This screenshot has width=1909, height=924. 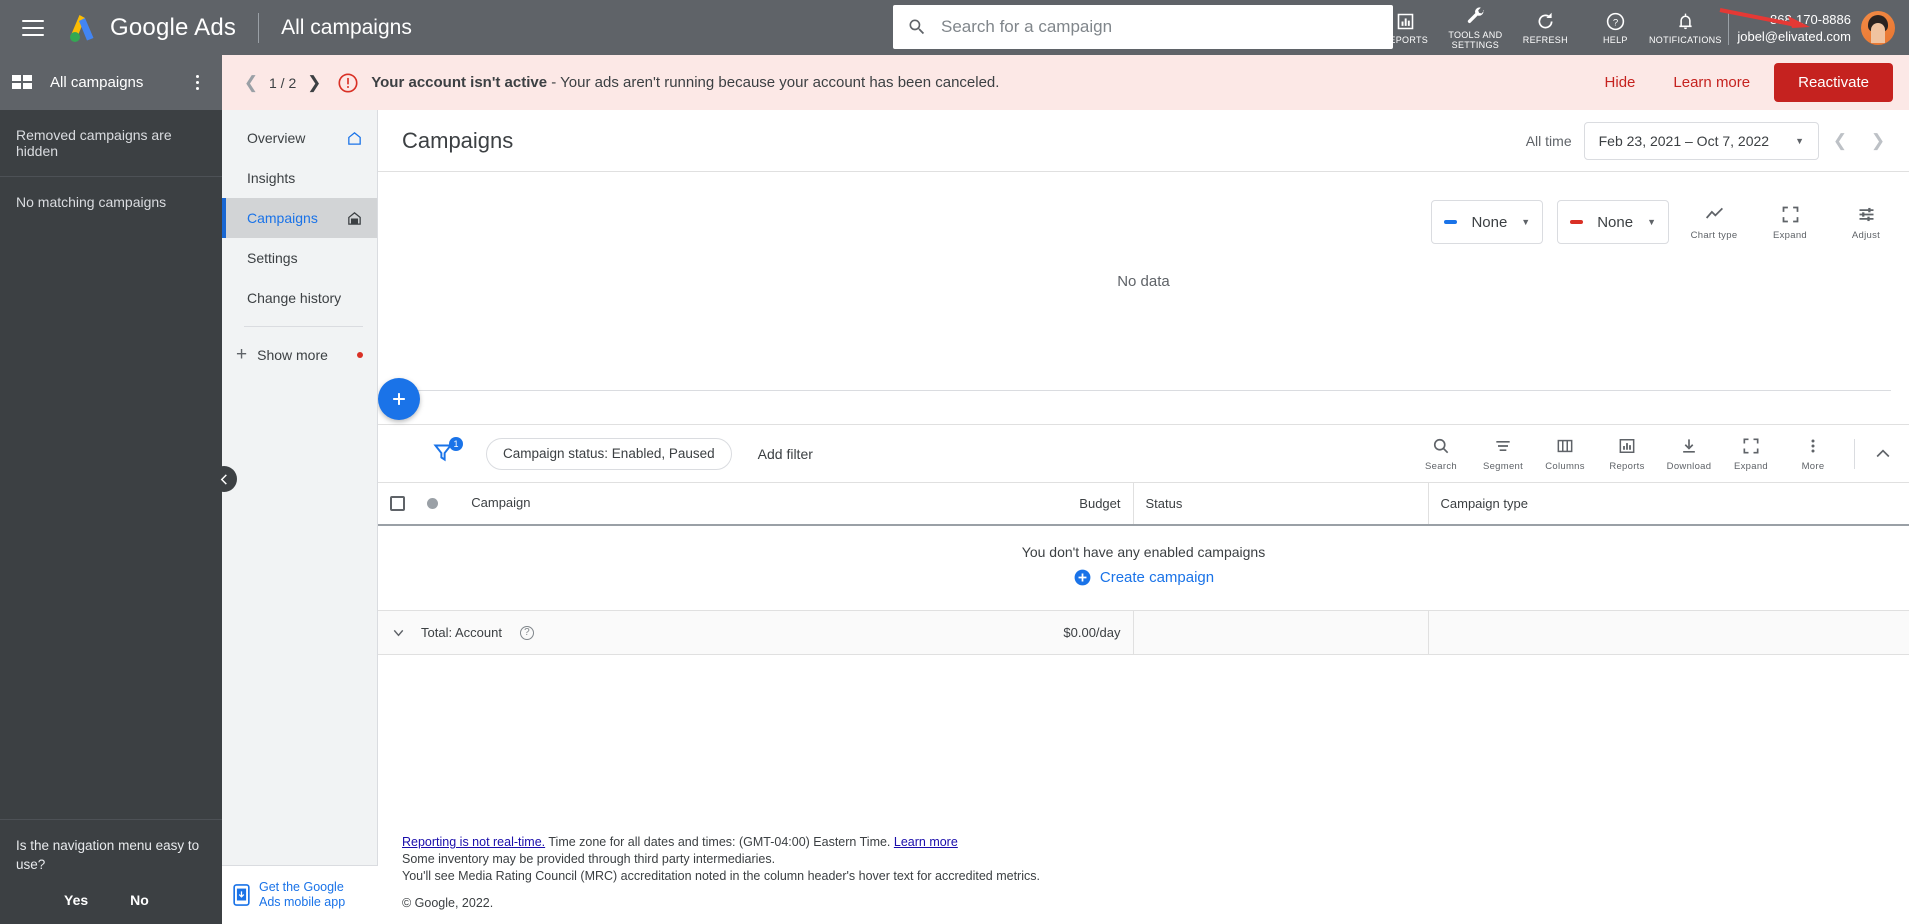 What do you see at coordinates (282, 83) in the screenshot?
I see `banner-pager: ❮ 1 / 2 ❯` at bounding box center [282, 83].